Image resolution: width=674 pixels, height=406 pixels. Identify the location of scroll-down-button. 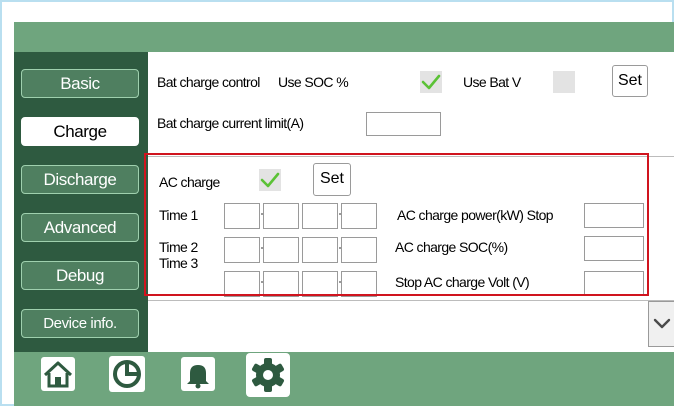
(661, 324).